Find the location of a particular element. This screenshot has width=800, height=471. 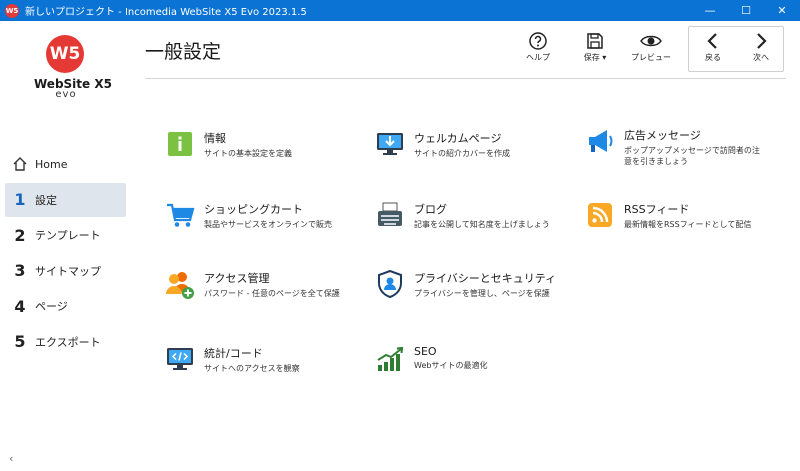

sidebar-item-label: ページ is located at coordinates (51, 307).